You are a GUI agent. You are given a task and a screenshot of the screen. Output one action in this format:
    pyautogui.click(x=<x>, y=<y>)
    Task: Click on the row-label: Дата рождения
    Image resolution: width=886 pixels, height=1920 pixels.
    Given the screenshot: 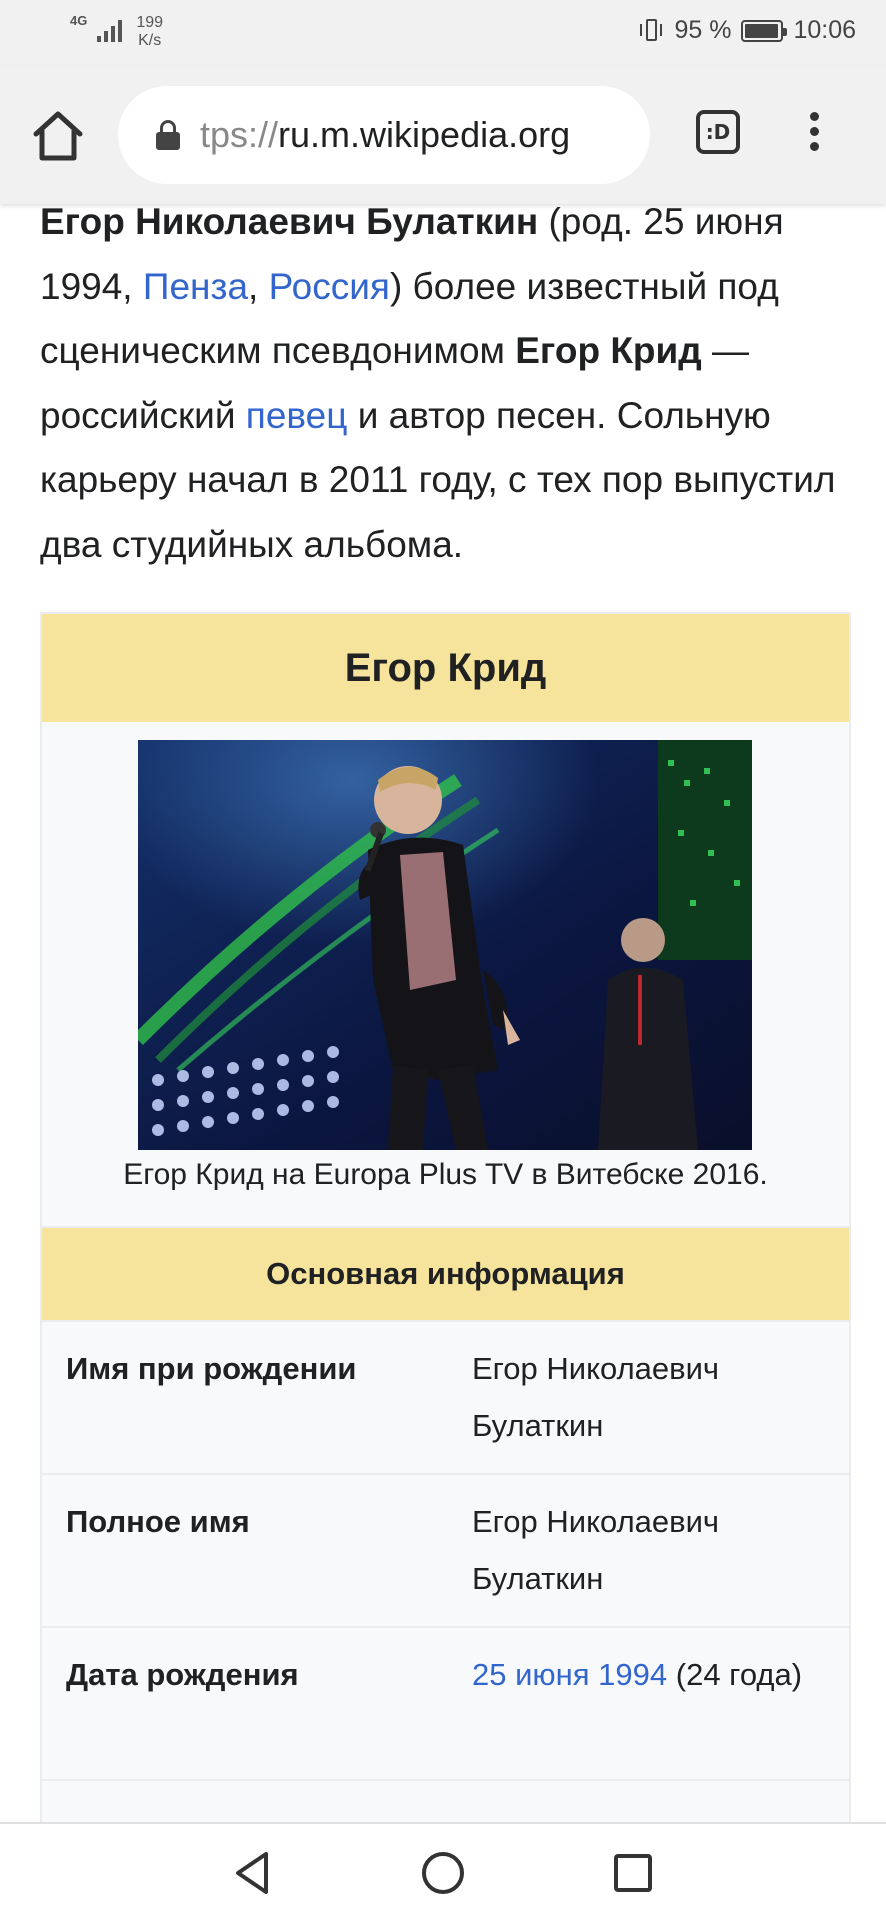 What is the action you would take?
    pyautogui.click(x=182, y=1674)
    